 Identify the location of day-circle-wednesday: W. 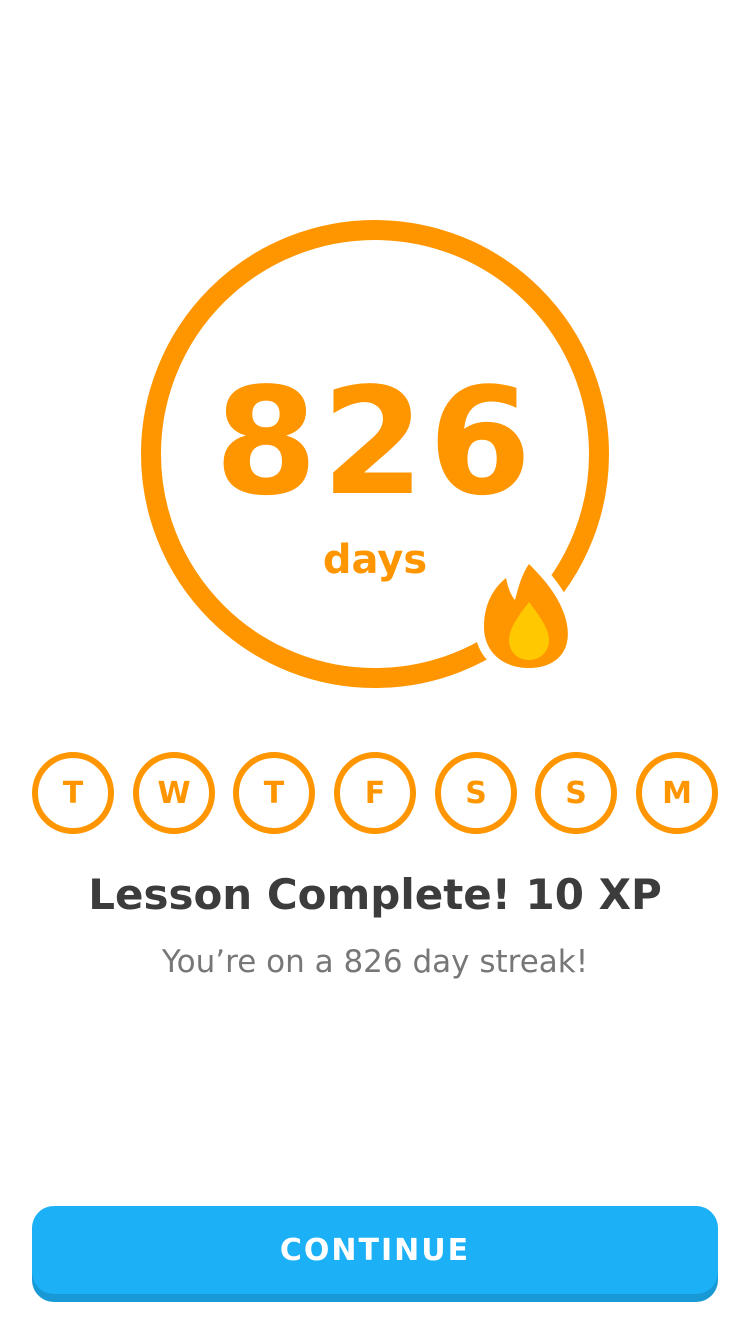
(174, 793).